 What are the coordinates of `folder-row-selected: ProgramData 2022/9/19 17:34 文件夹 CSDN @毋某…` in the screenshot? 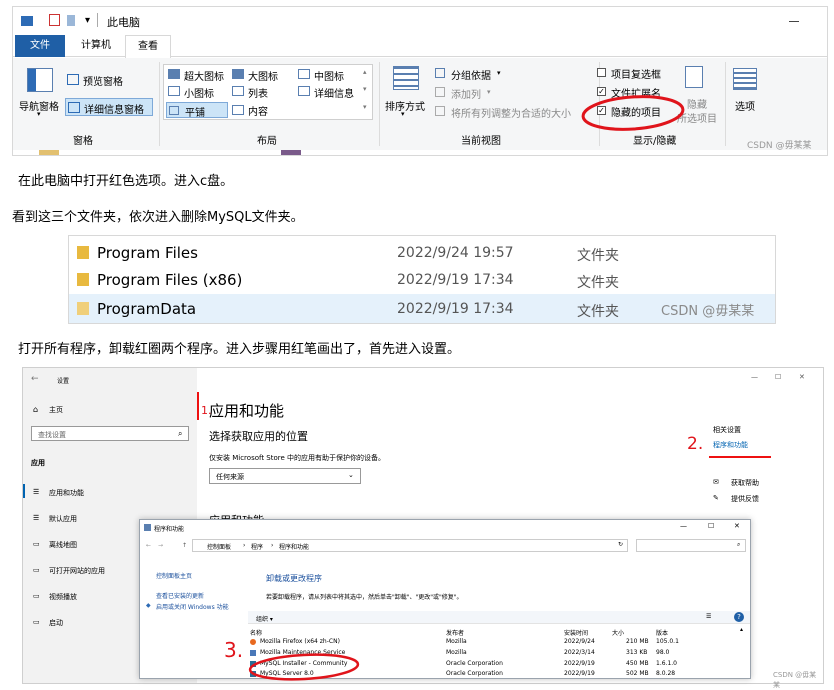 It's located at (422, 308).